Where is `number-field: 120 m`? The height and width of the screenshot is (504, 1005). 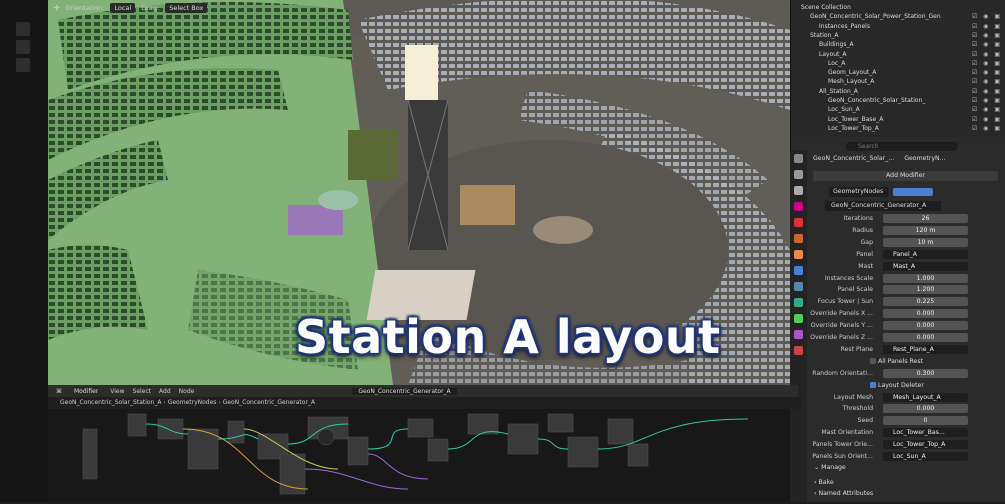 number-field: 120 m is located at coordinates (925, 230).